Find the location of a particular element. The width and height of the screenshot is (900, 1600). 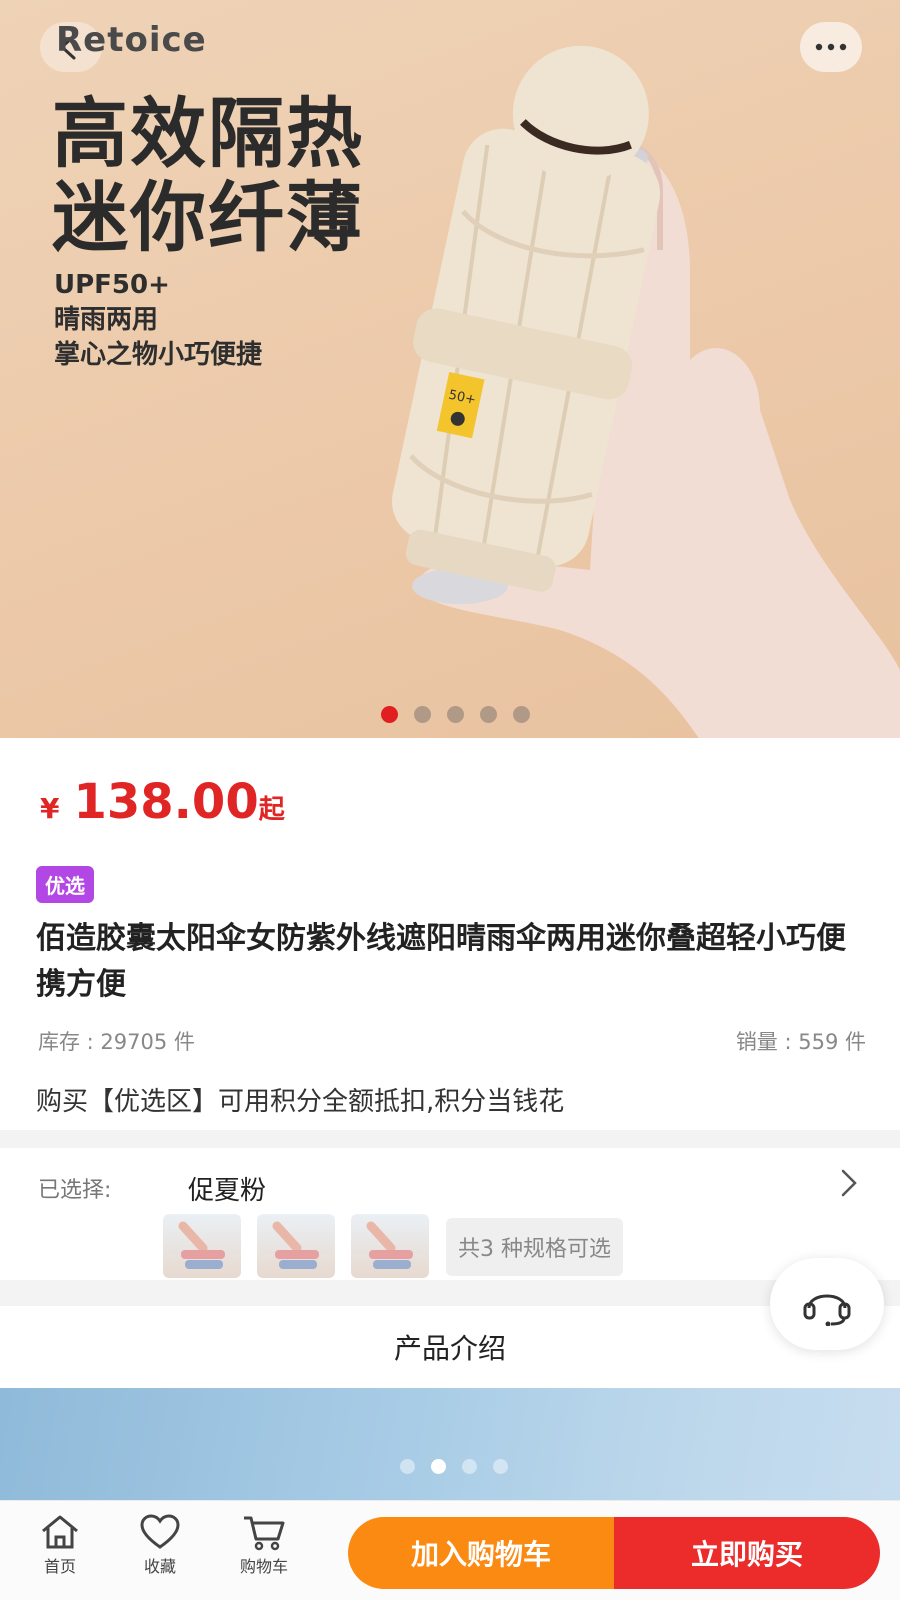

feature-upf: UPF50+ is located at coordinates (112, 285).